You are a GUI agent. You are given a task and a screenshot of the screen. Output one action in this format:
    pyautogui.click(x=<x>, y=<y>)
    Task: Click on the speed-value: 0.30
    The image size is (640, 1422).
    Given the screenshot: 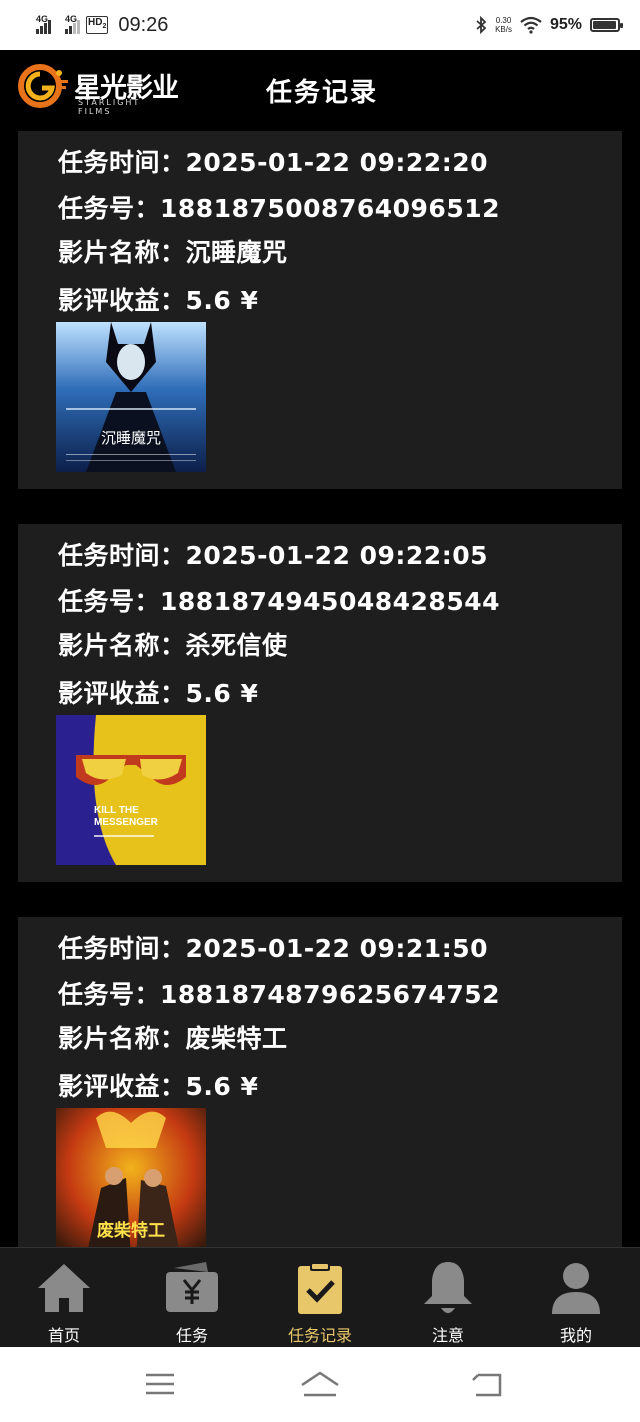 What is the action you would take?
    pyautogui.click(x=503, y=20)
    